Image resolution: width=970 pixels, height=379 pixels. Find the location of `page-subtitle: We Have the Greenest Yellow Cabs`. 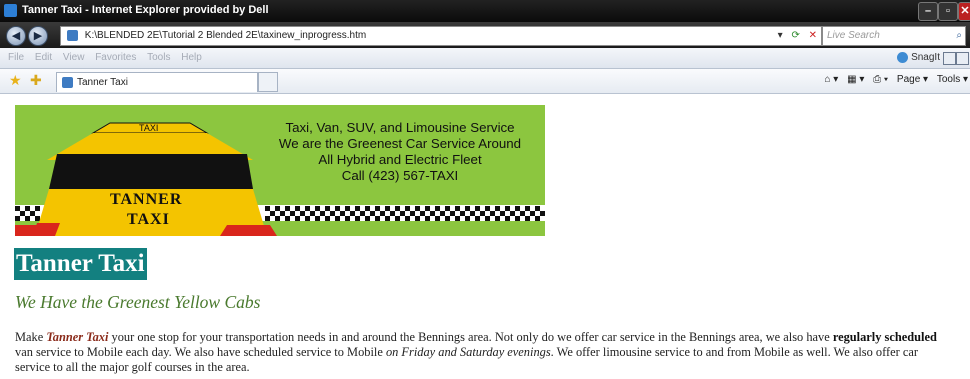

page-subtitle: We Have the Greenest Yellow Cabs is located at coordinates (138, 302).